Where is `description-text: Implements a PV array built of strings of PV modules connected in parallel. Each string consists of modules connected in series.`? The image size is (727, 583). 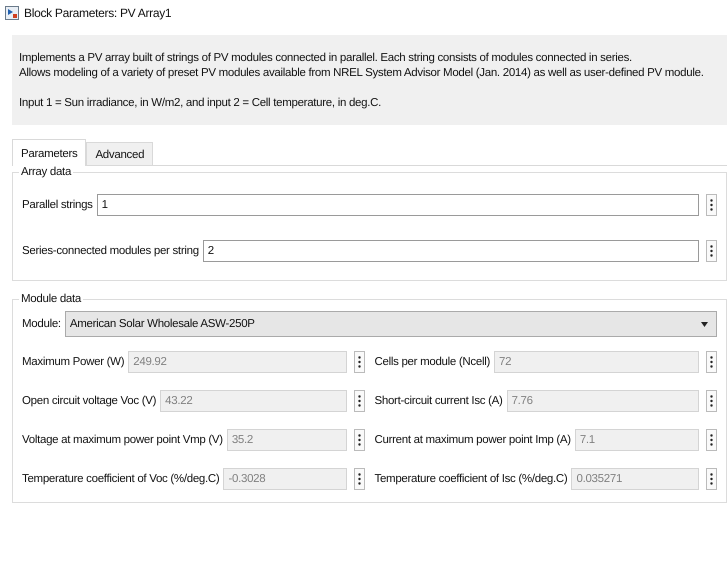
description-text: Implements a PV array built of strings of PV modules connected in parallel. Each string consists of modules connected in series. is located at coordinates (326, 58).